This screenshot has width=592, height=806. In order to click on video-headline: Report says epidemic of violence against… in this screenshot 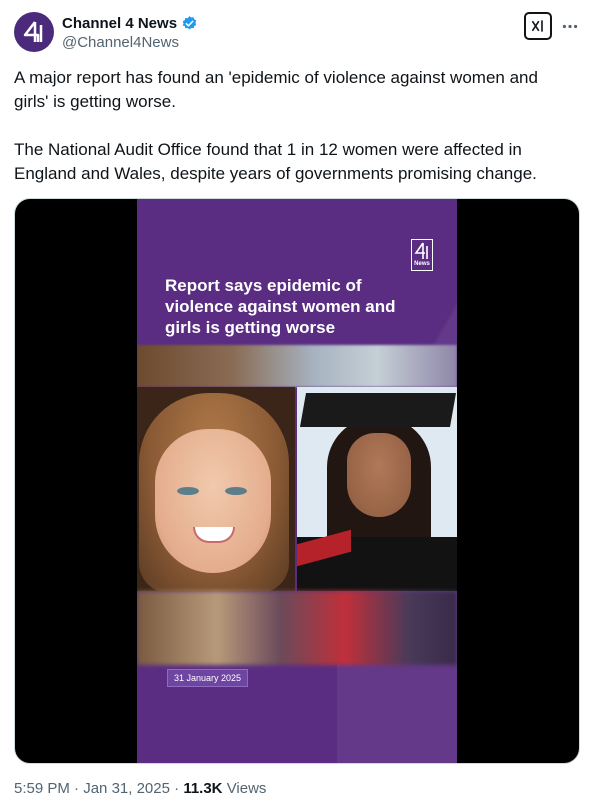, I will do `click(280, 306)`.